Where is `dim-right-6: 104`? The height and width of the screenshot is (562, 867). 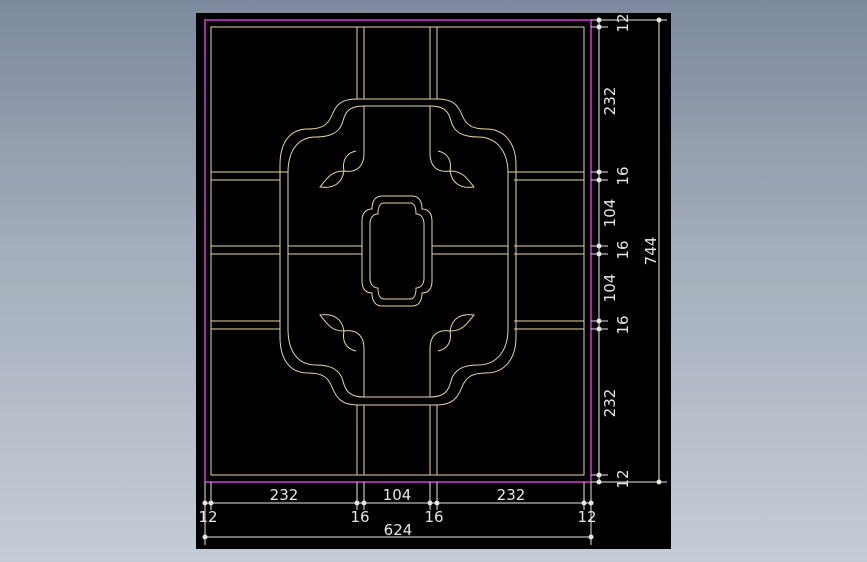
dim-right-6: 104 is located at coordinates (610, 288).